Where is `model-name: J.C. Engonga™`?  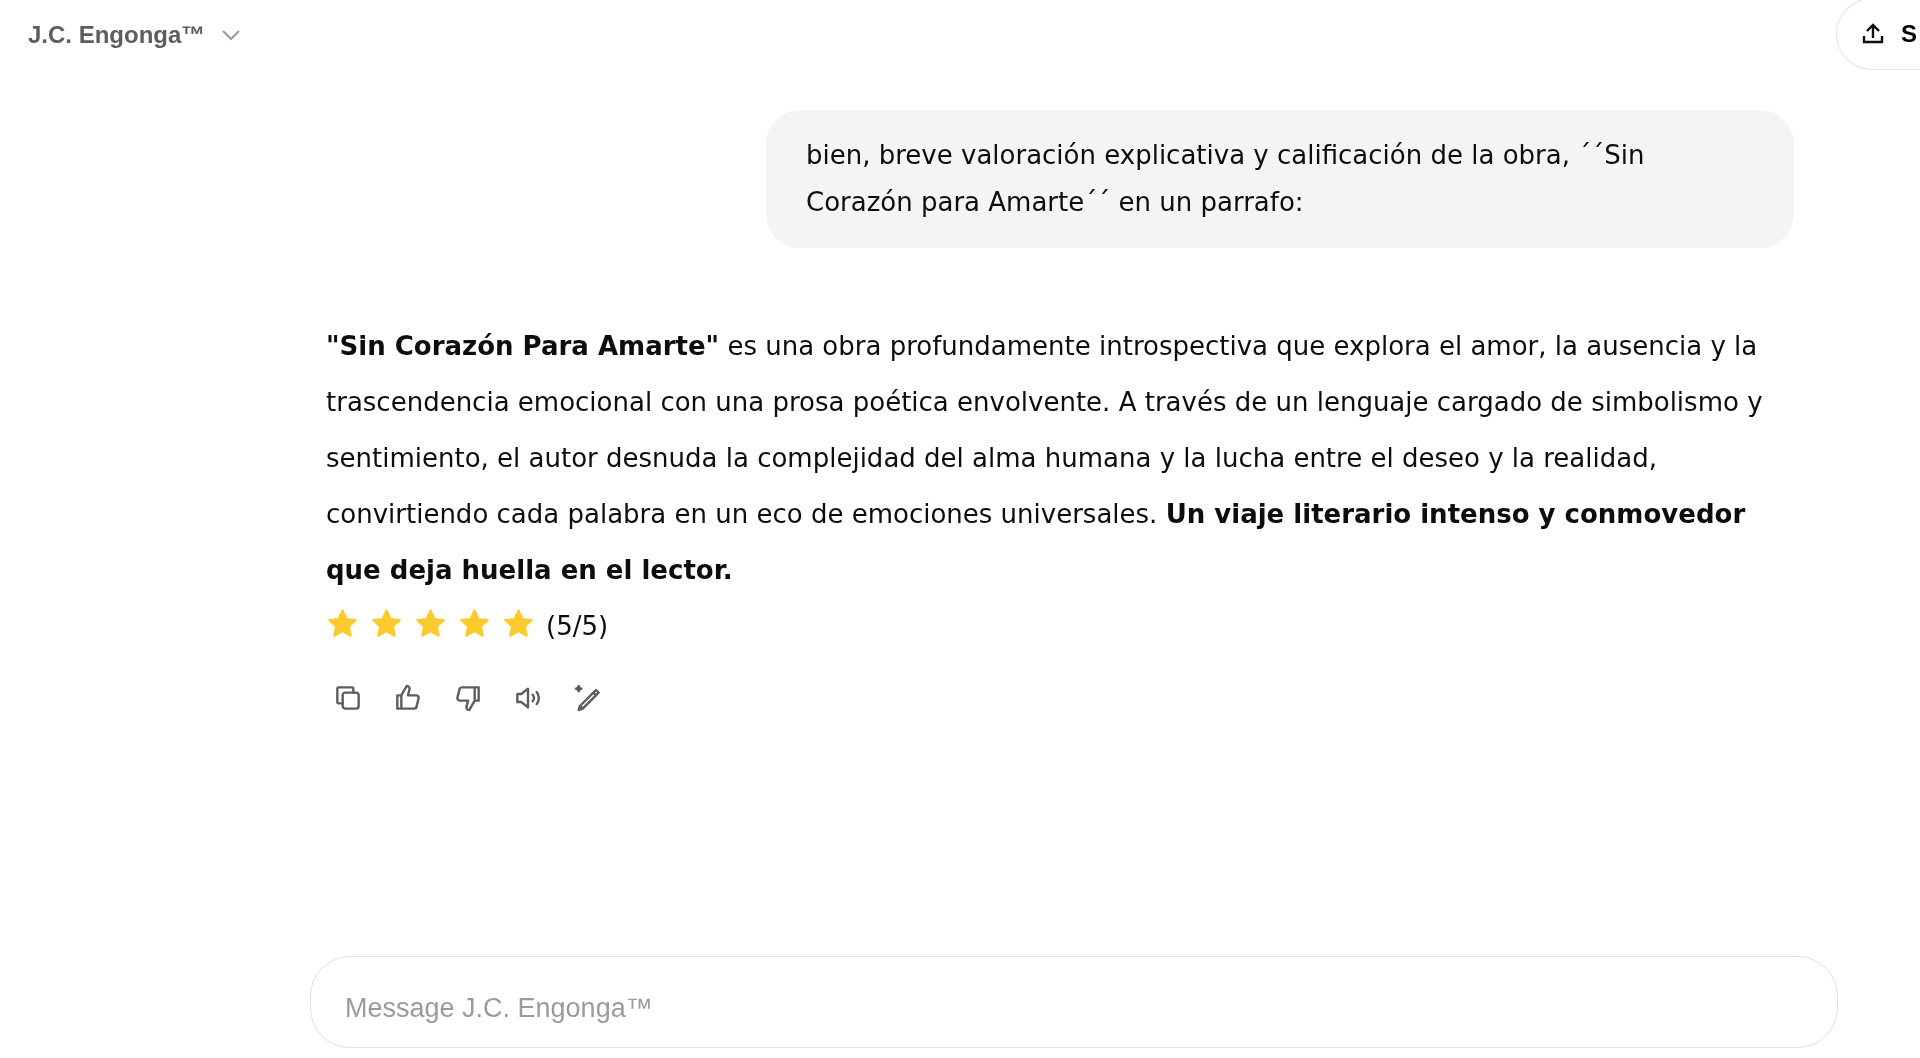 model-name: J.C. Engonga™ is located at coordinates (117, 35).